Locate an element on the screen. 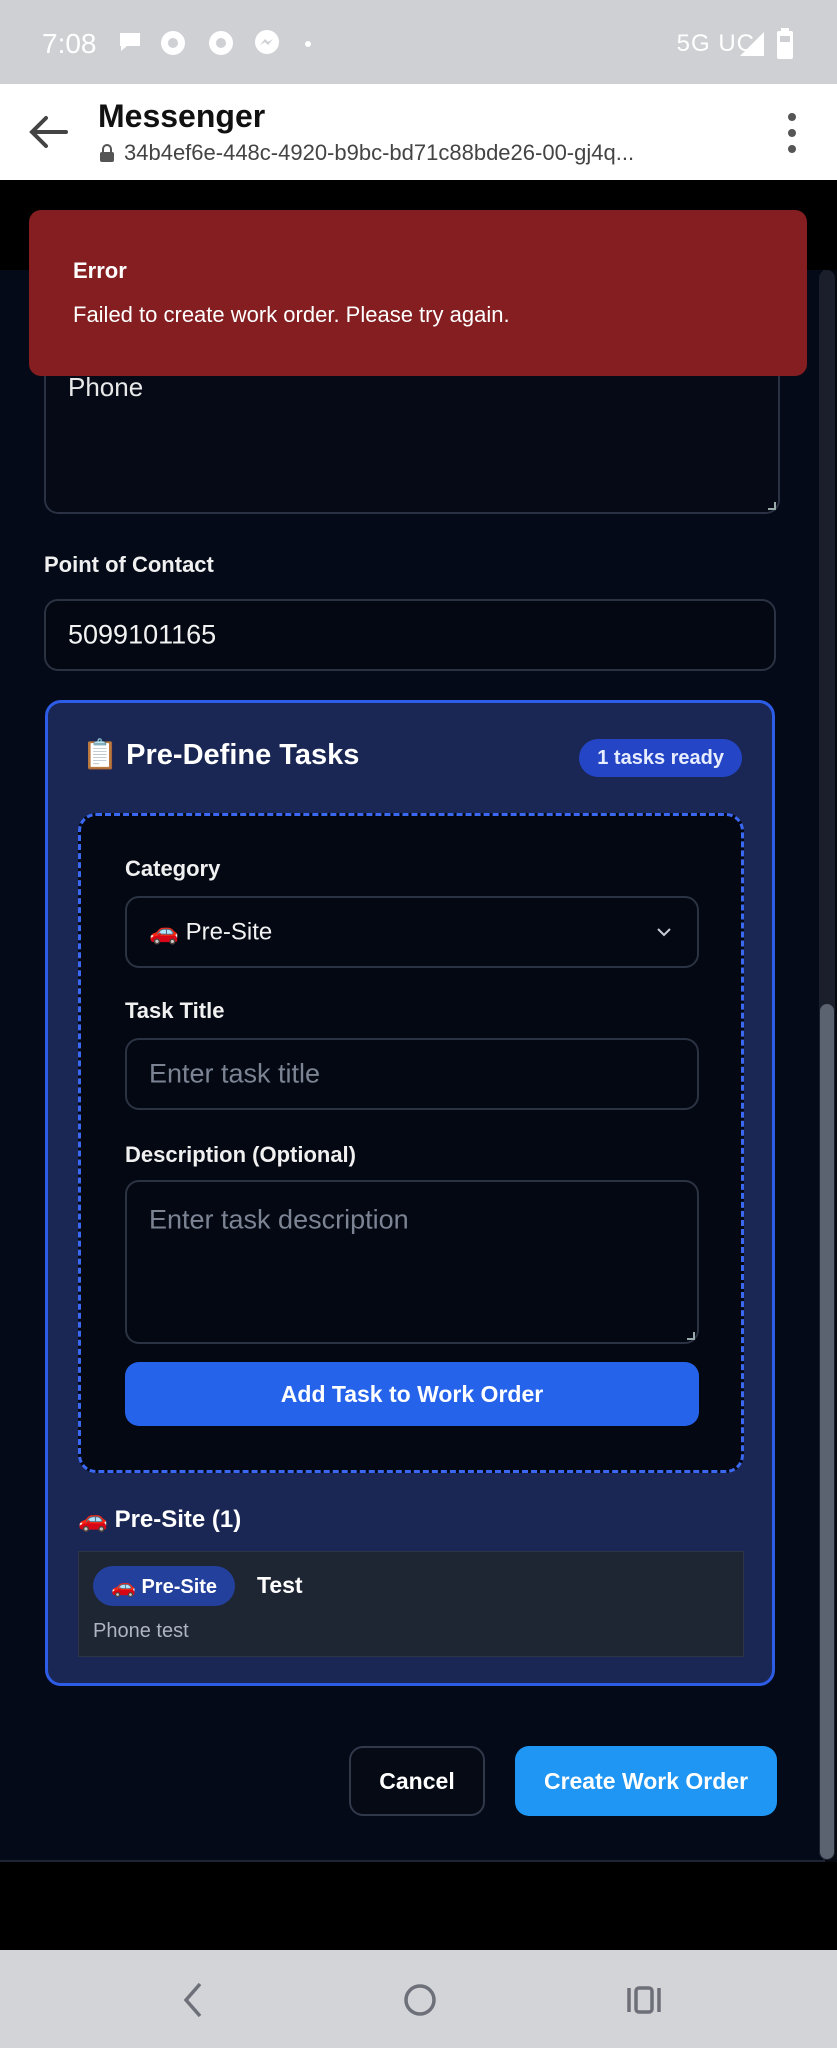 This screenshot has width=837, height=2048. point-of-contact-label: Point of Contact is located at coordinates (129, 564).